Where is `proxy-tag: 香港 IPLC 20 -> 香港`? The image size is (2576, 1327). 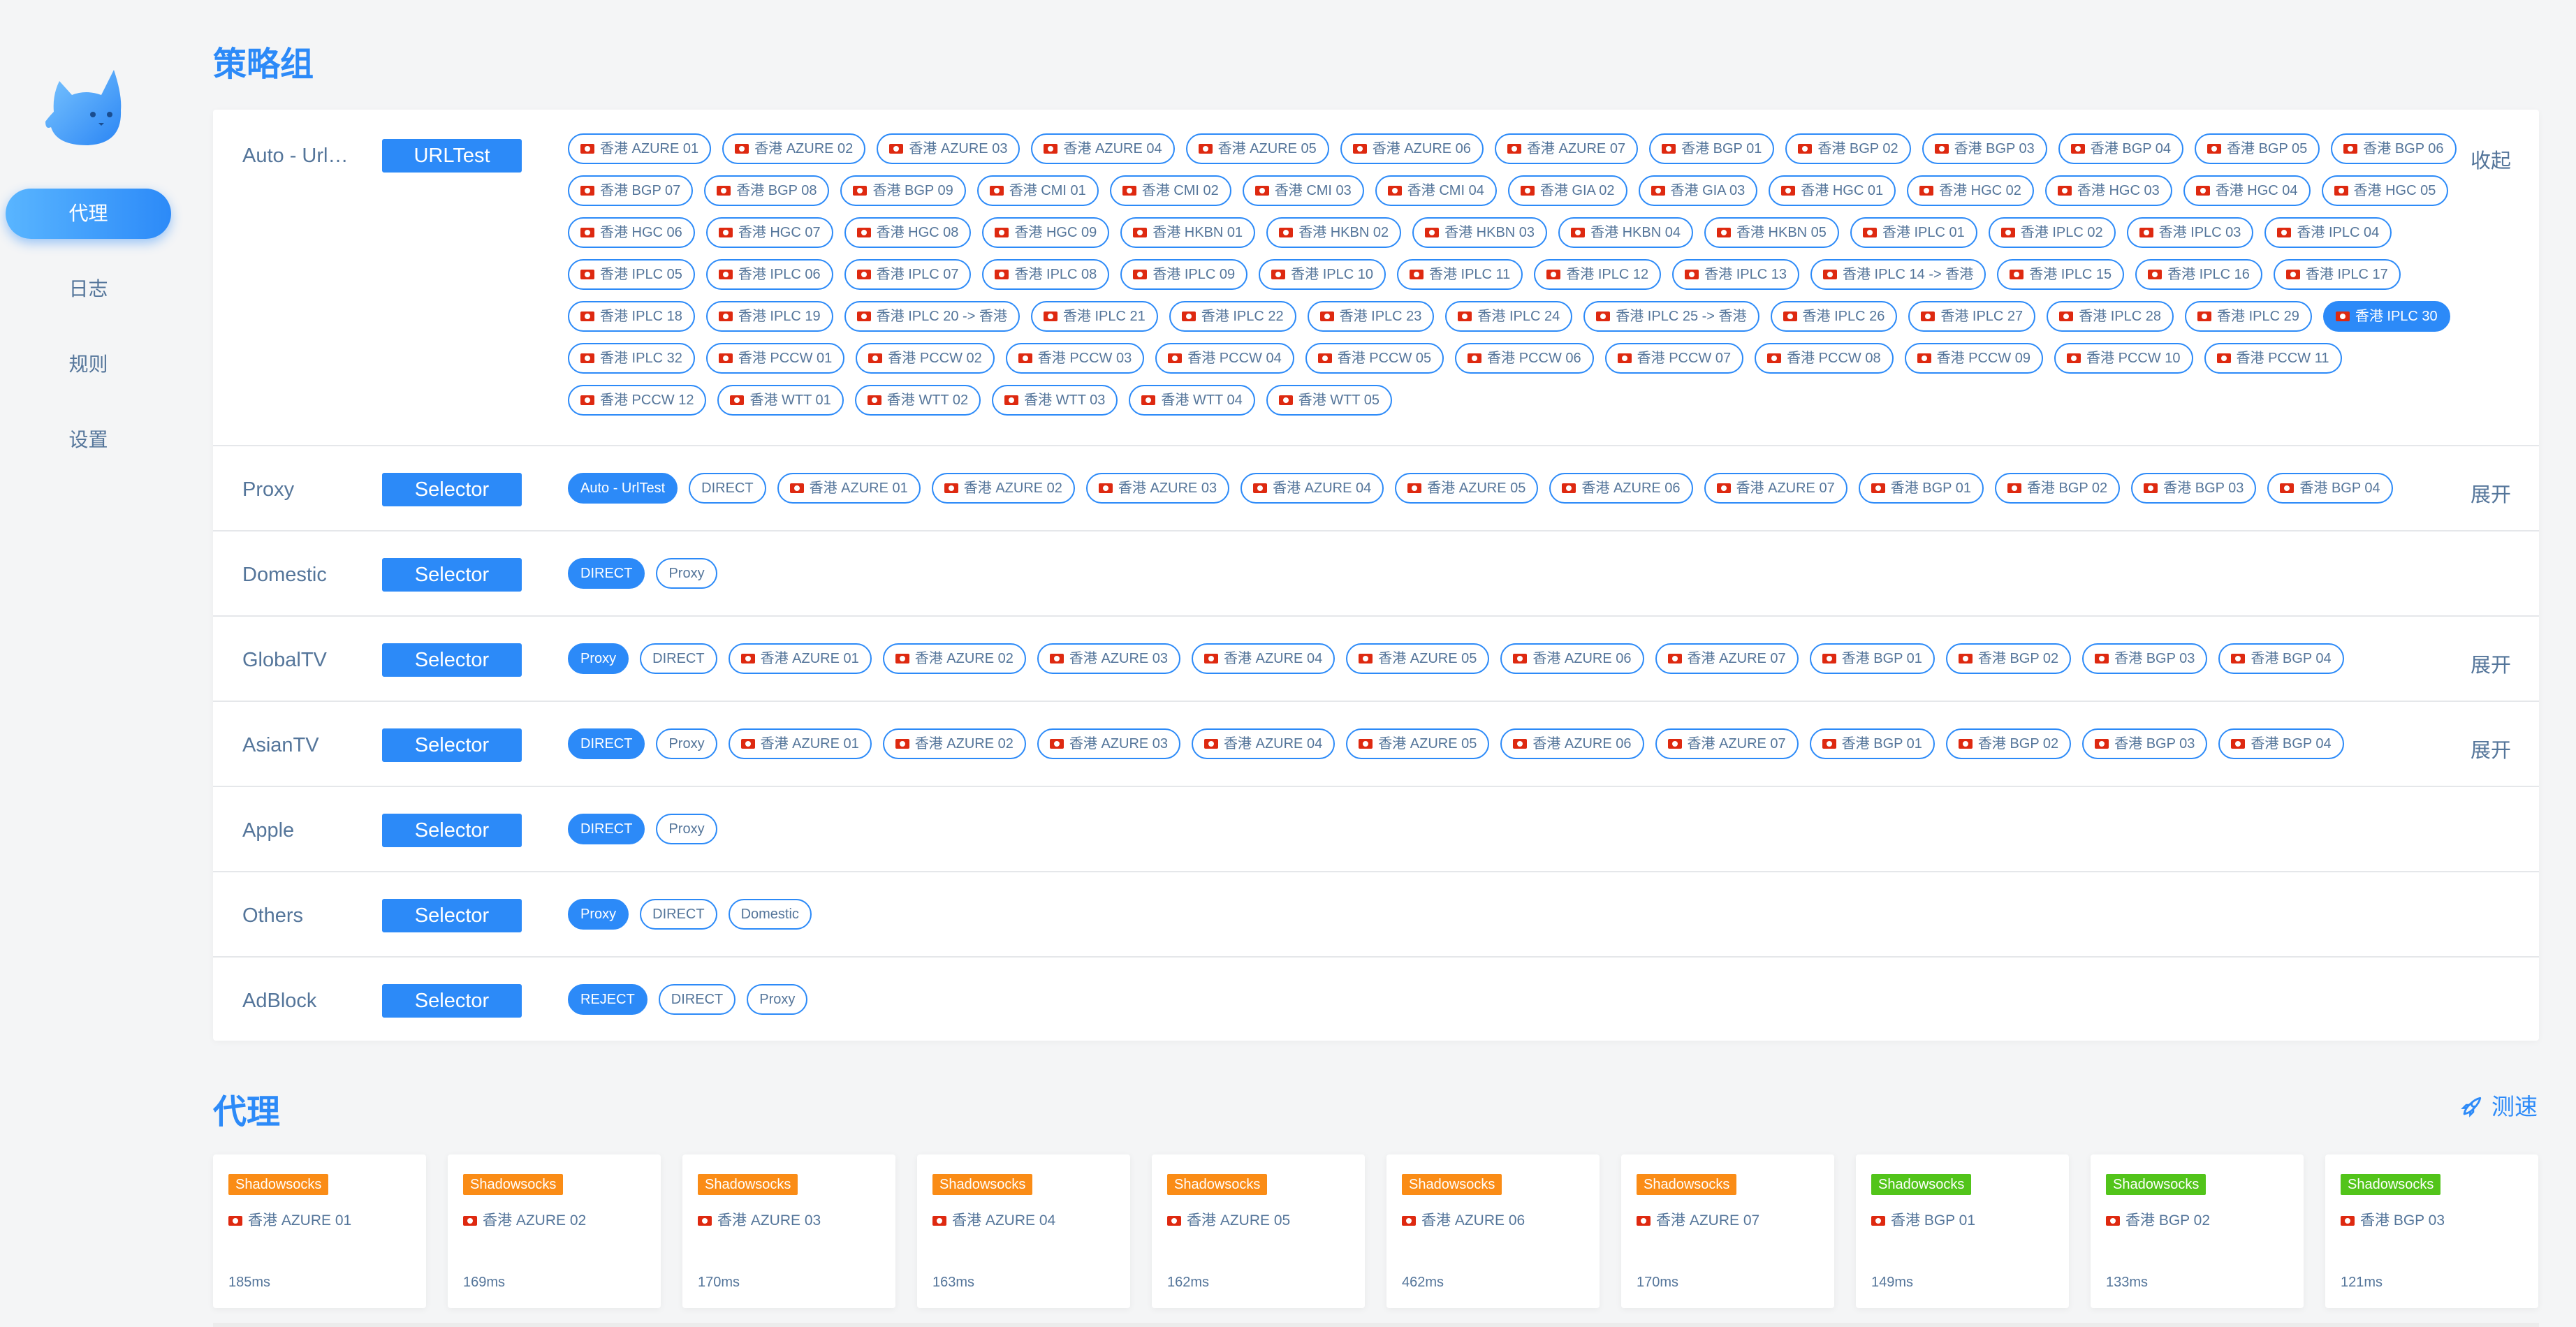
proxy-tag: 香港 IPLC 20 -> 香港 is located at coordinates (932, 316).